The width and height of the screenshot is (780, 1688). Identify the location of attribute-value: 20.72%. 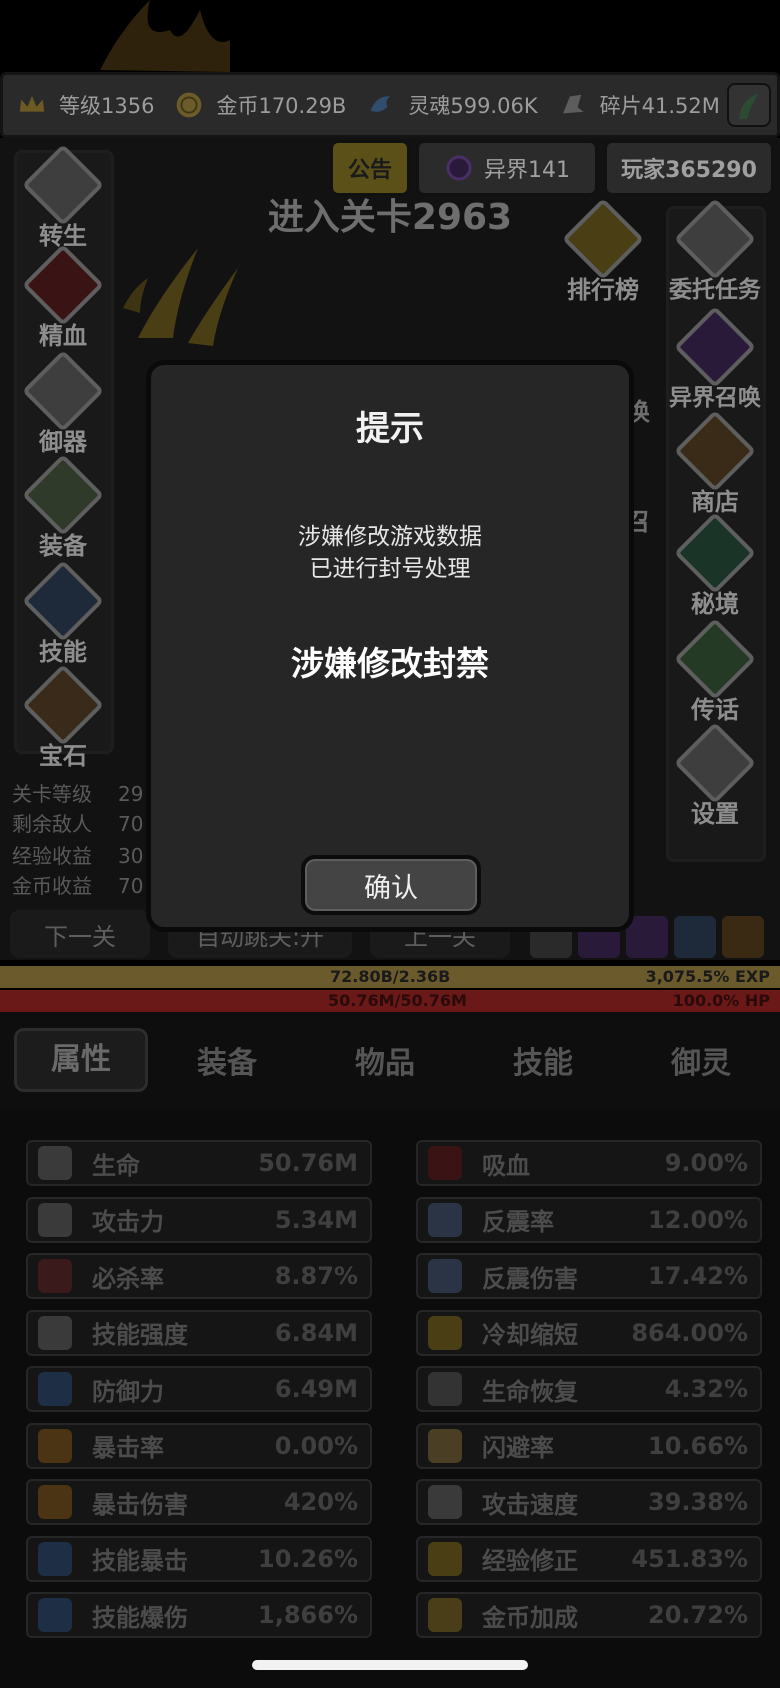
(698, 1615).